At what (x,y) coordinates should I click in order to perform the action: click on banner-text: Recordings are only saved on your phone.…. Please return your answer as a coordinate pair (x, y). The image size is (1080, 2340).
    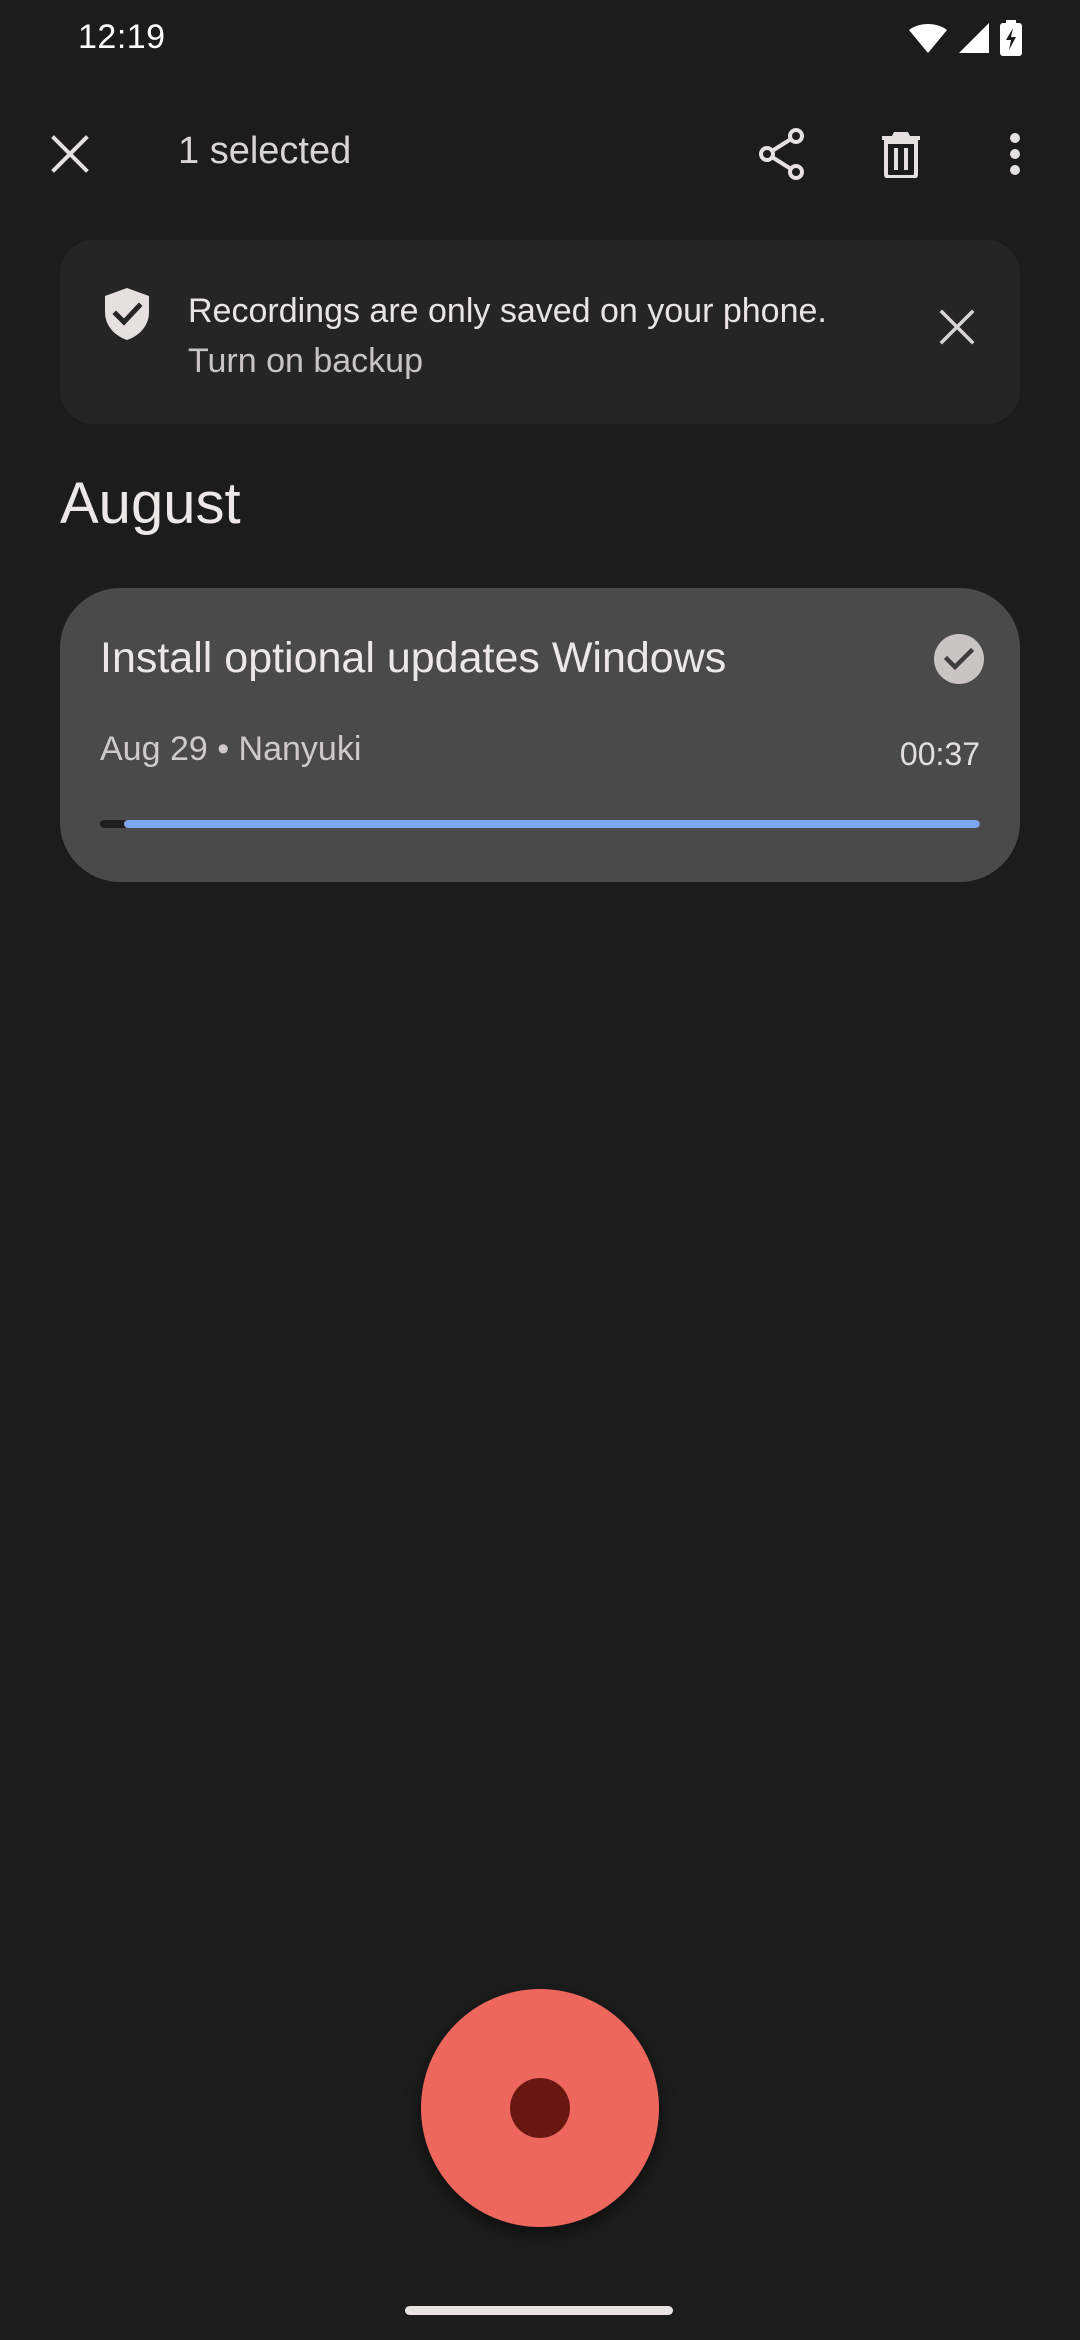
    Looking at the image, I should click on (507, 336).